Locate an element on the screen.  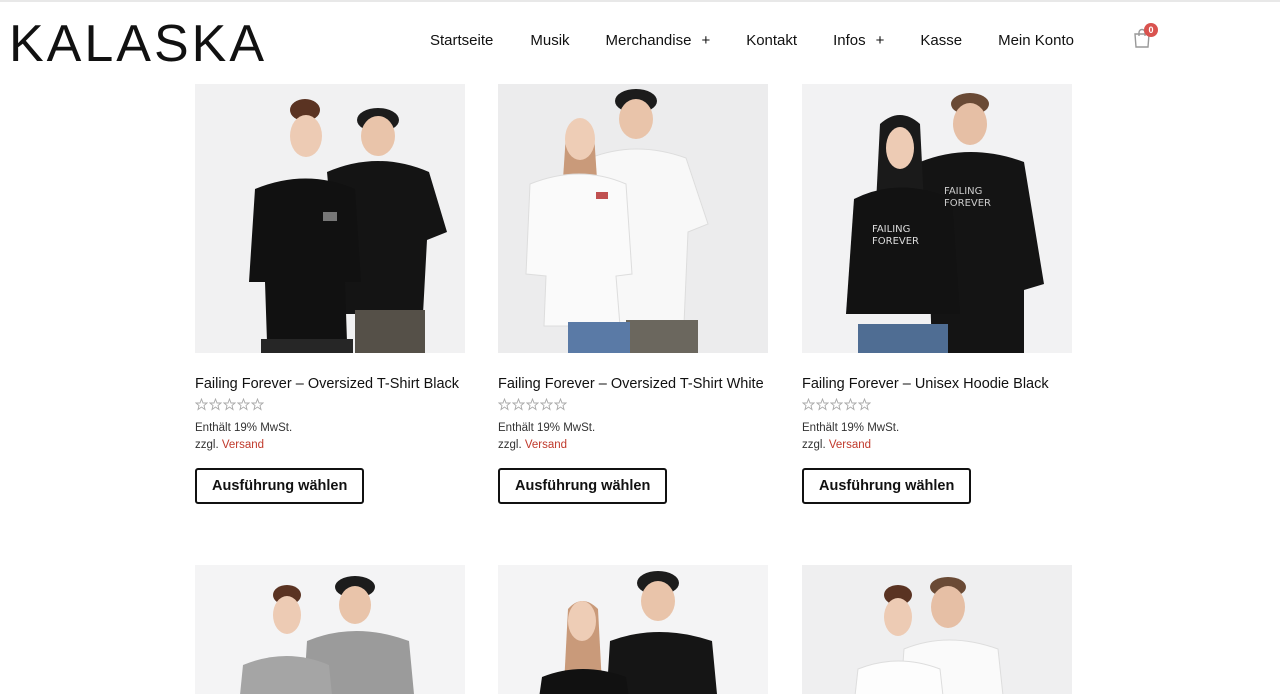
nav-label: Startseite is located at coordinates (462, 40).